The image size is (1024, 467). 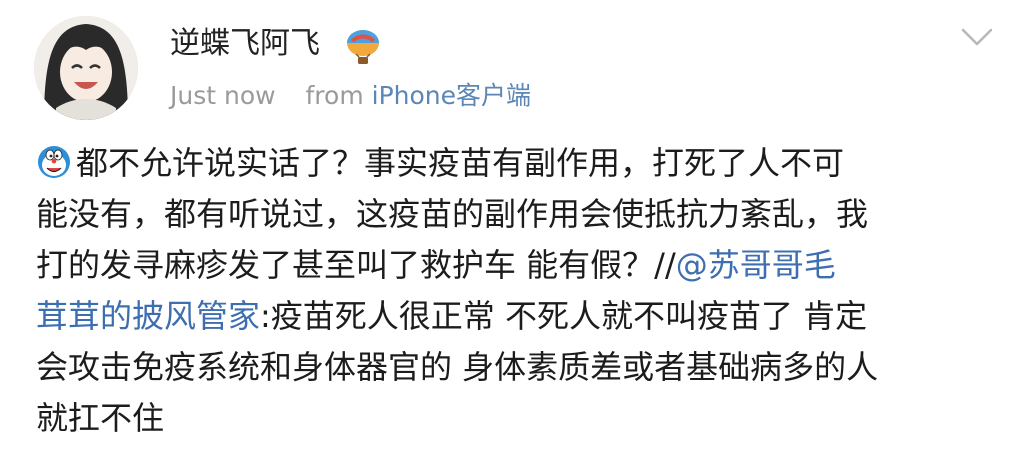 I want to click on post-line: 打的发寻麻疹发了甚至叫了救护车 能有假？//@苏哥哥毛, so click(x=516, y=265).